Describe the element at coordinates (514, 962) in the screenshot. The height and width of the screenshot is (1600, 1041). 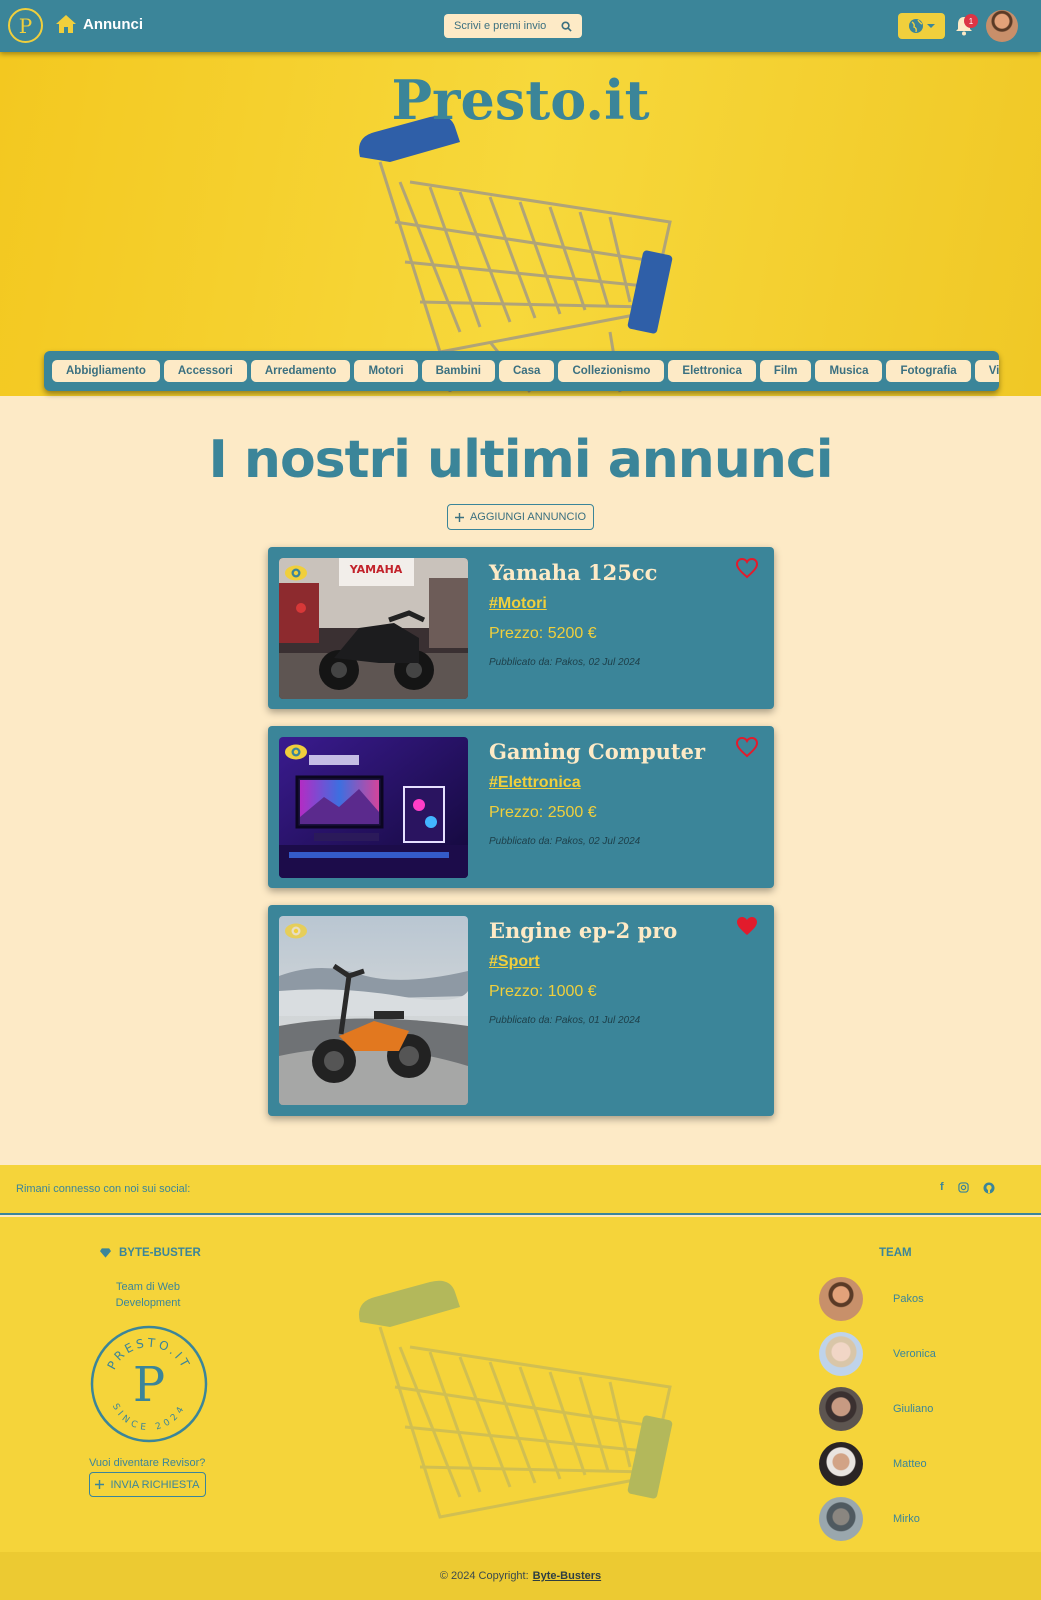
I see `listing-category-link: #Sport` at that location.